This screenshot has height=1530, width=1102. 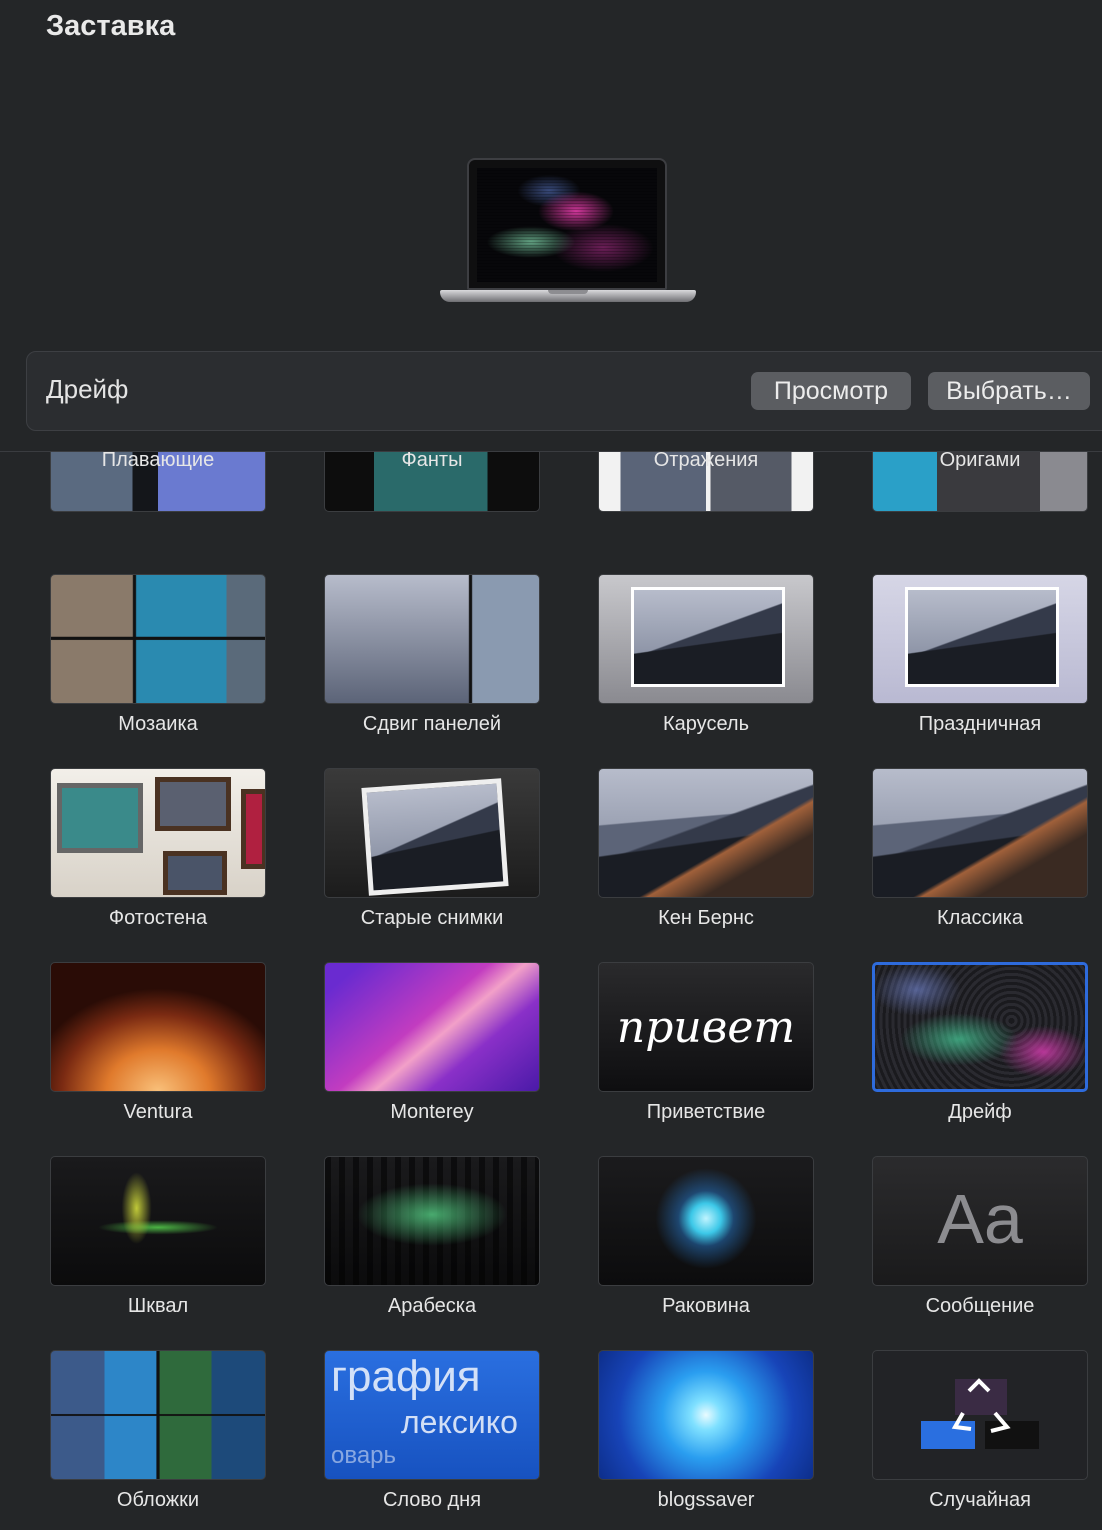 What do you see at coordinates (980, 1027) in the screenshot?
I see `thumbnail-selected` at bounding box center [980, 1027].